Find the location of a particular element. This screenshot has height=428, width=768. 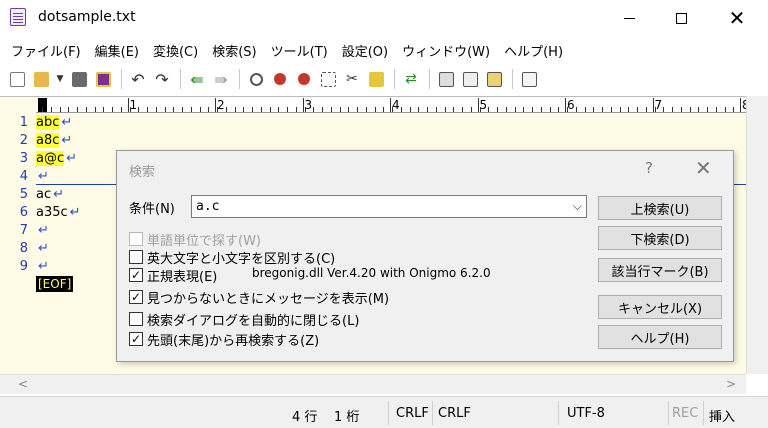

text-line: a8c ↵ is located at coordinates (58, 141).